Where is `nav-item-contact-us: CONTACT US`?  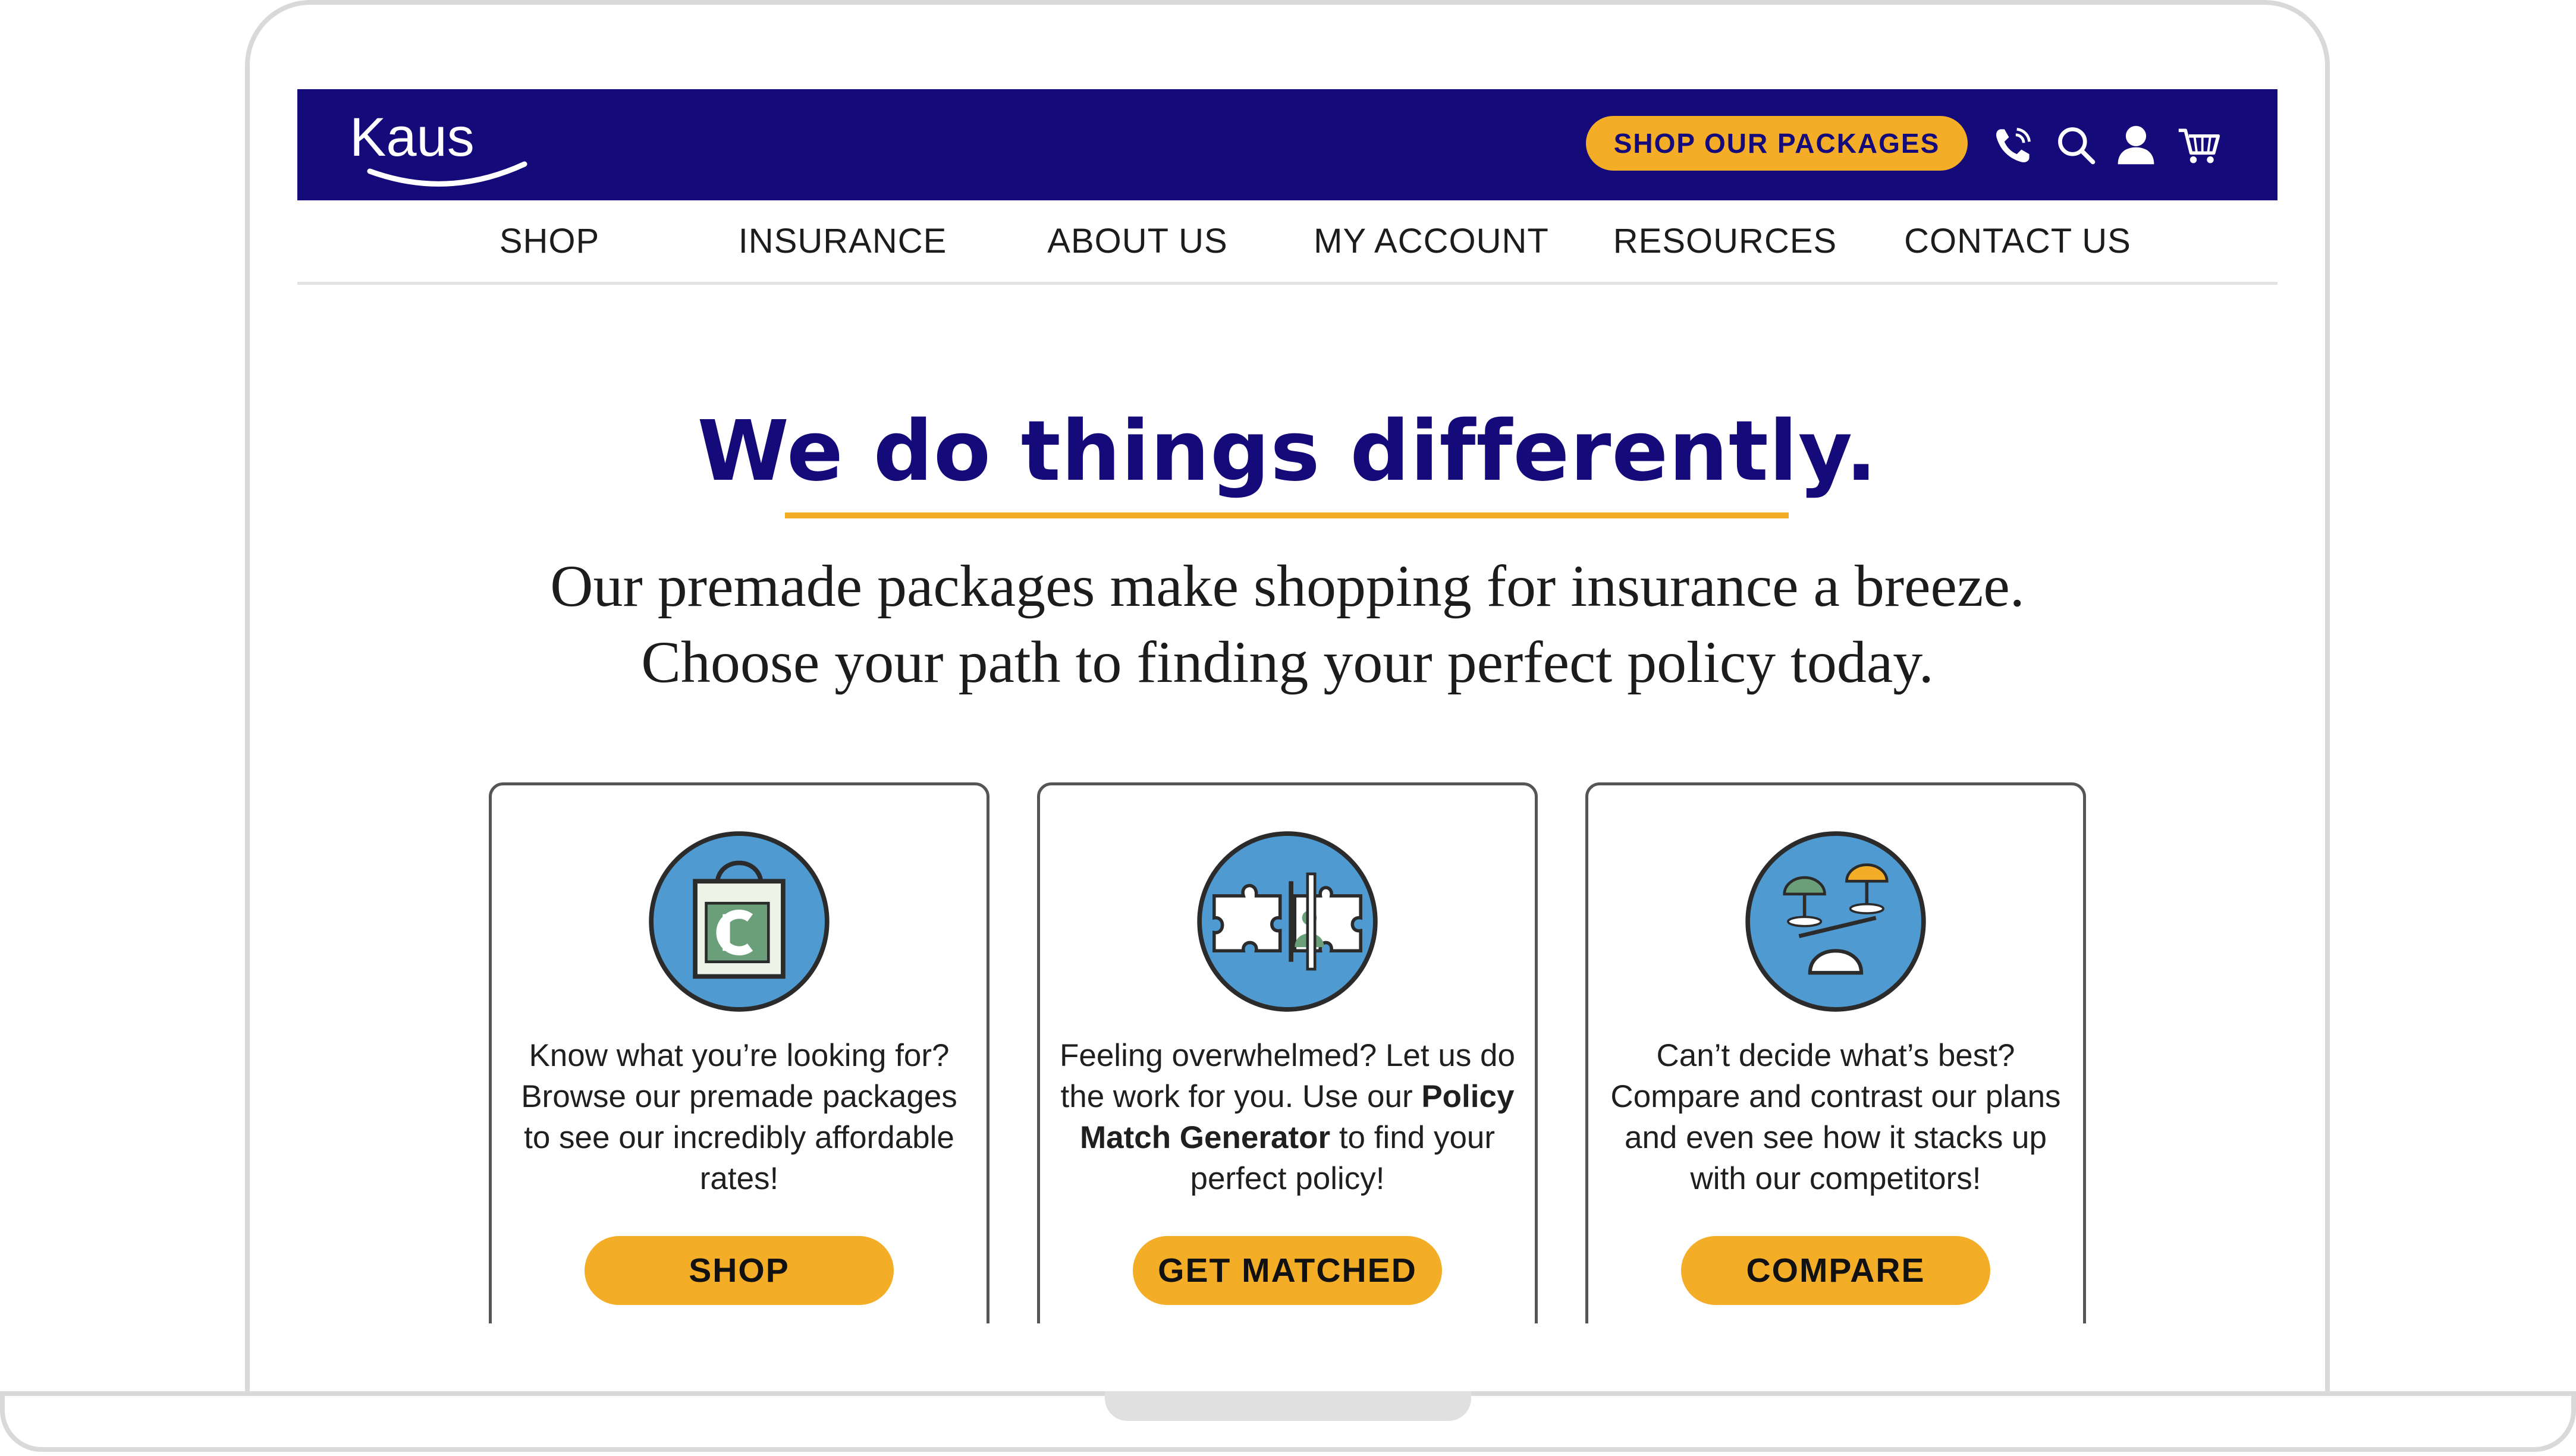 nav-item-contact-us: CONTACT US is located at coordinates (2017, 241).